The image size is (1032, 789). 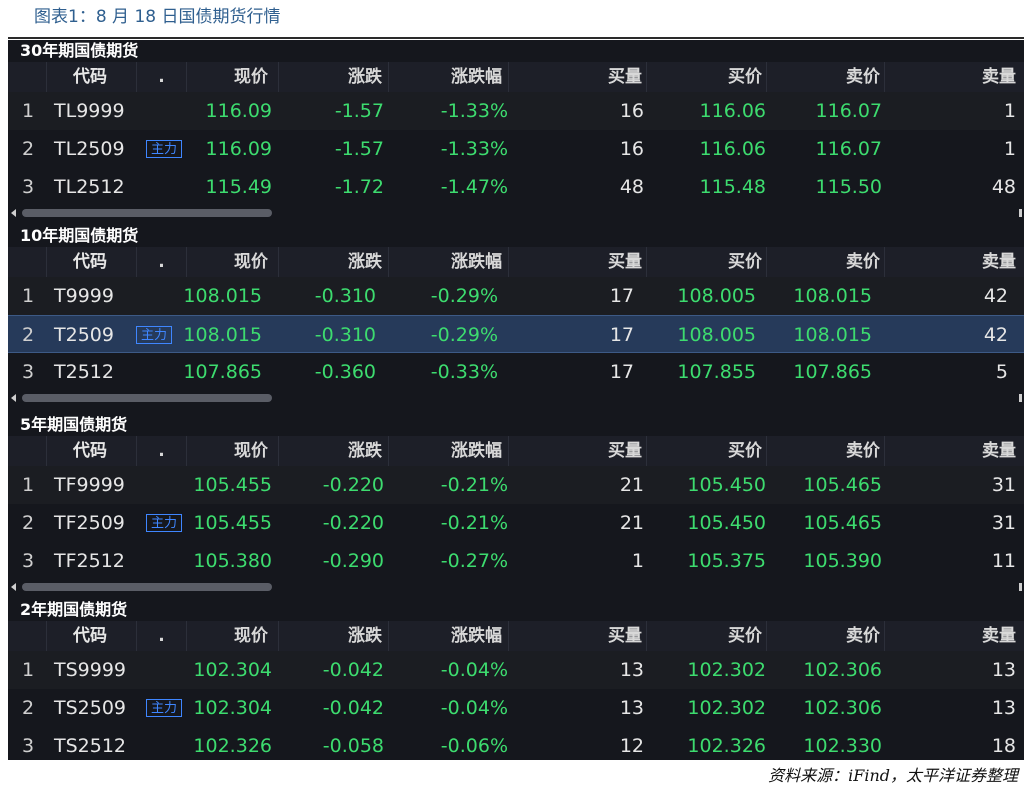 I want to click on ask-volume: 31, so click(x=1003, y=523).